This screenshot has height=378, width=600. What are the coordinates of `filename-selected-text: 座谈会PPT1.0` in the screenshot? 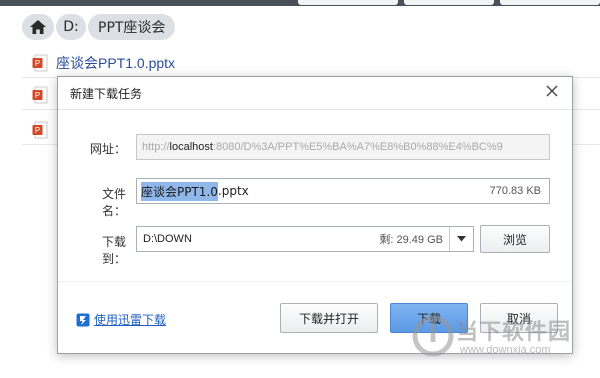 It's located at (179, 191).